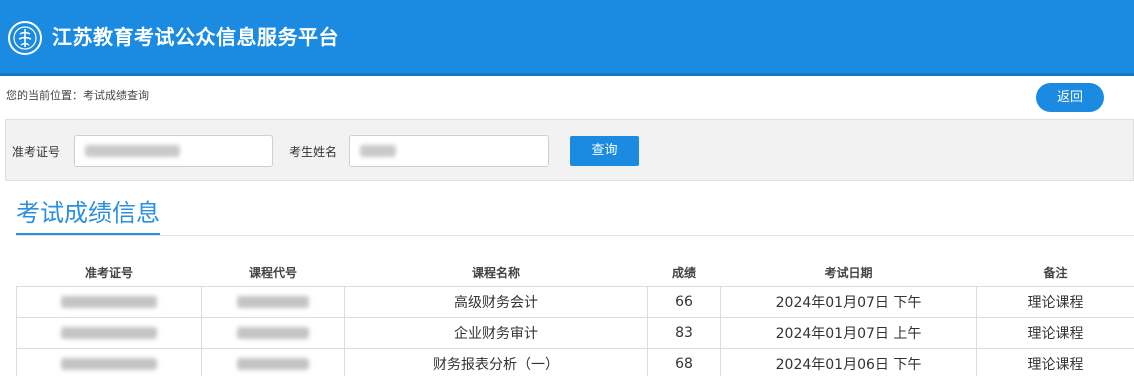 This screenshot has width=1134, height=376. Describe the element at coordinates (496, 332) in the screenshot. I see `course-name-cell: 企业财务审计` at that location.